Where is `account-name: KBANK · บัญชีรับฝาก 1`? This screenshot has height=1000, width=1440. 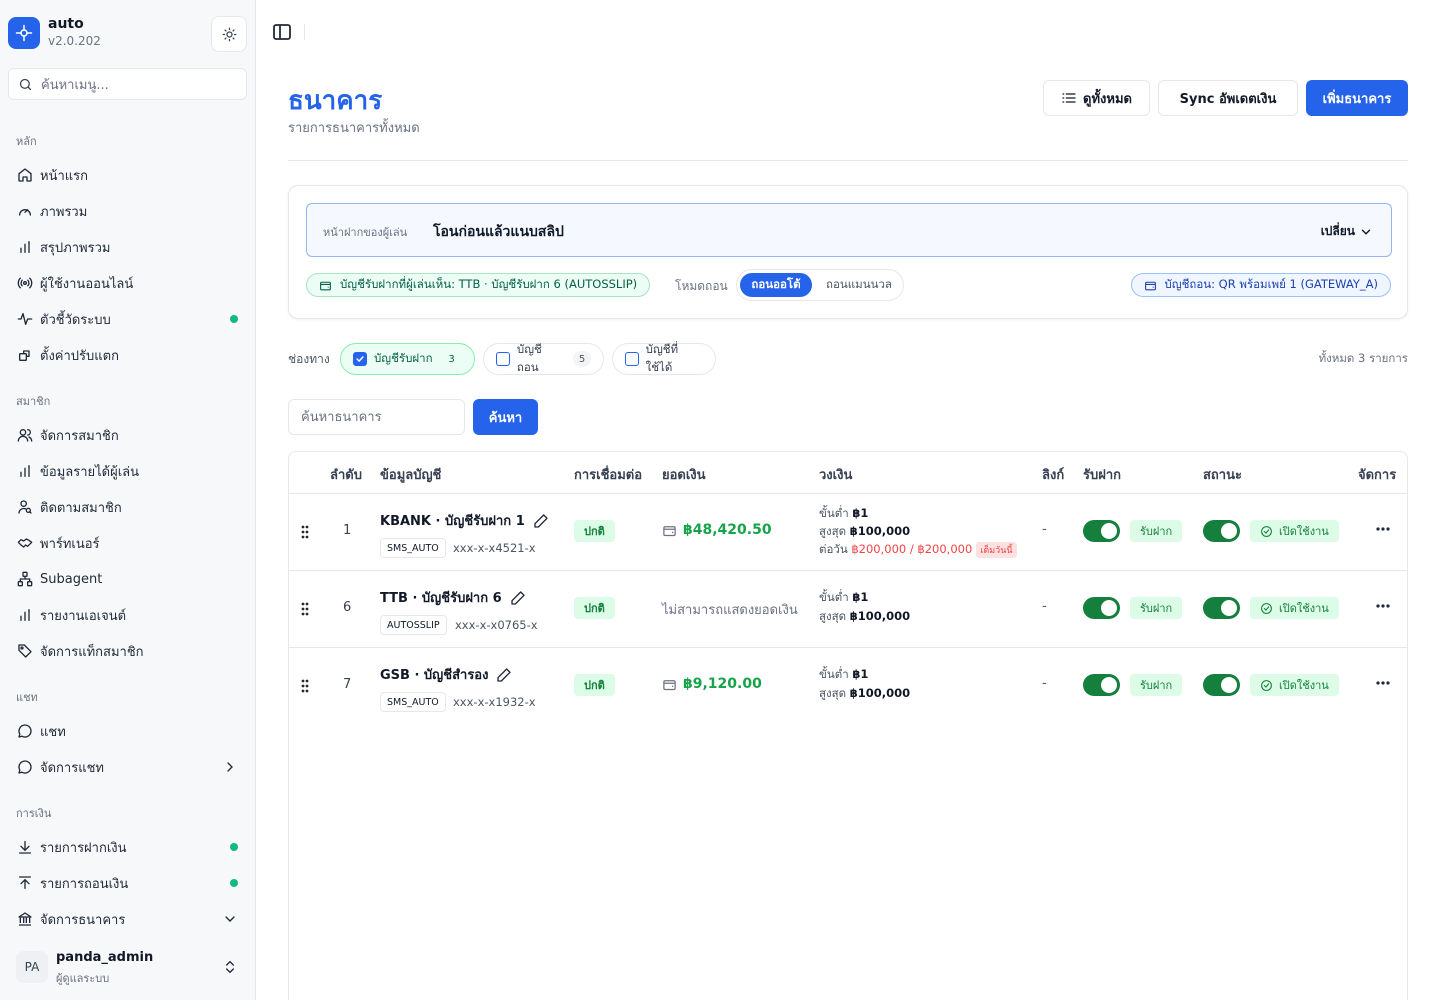 account-name: KBANK · บัญชีรับฝาก 1 is located at coordinates (464, 520).